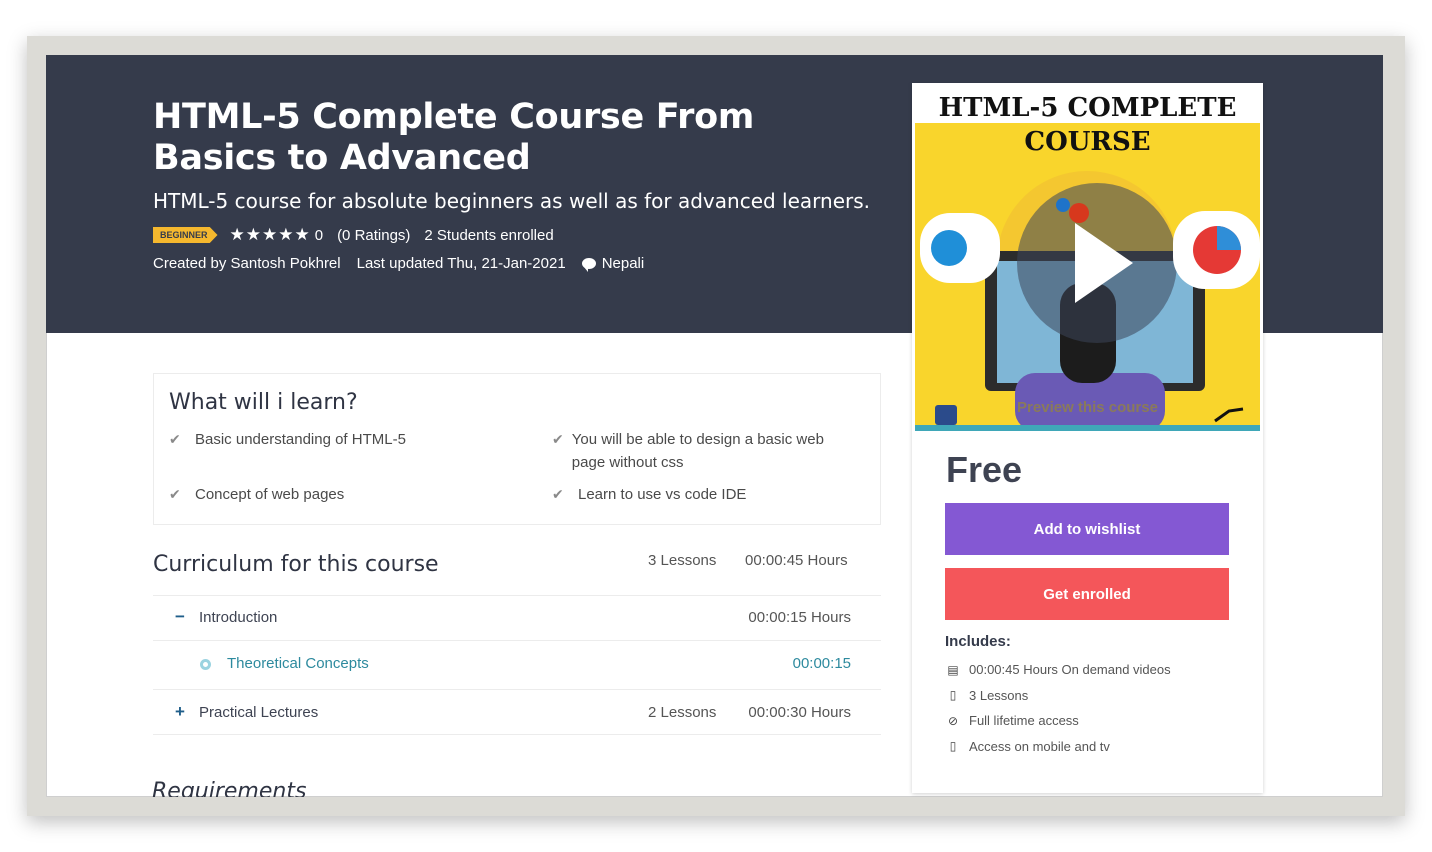 The image size is (1432, 852). Describe the element at coordinates (270, 234) in the screenshot. I see `star-rating-icon: ★★★★★` at that location.